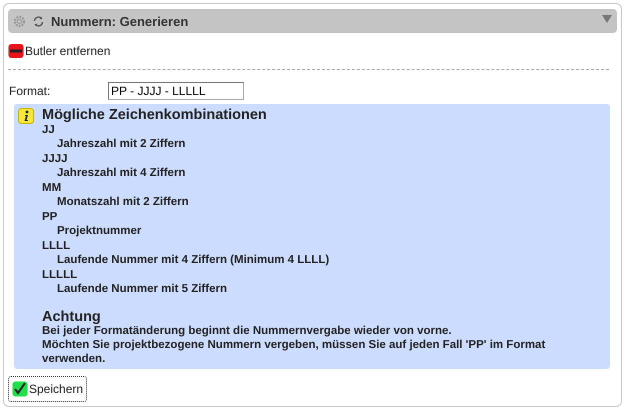 Image resolution: width=626 pixels, height=413 pixels. What do you see at coordinates (49, 130) in the screenshot?
I see `code-term: JJ` at bounding box center [49, 130].